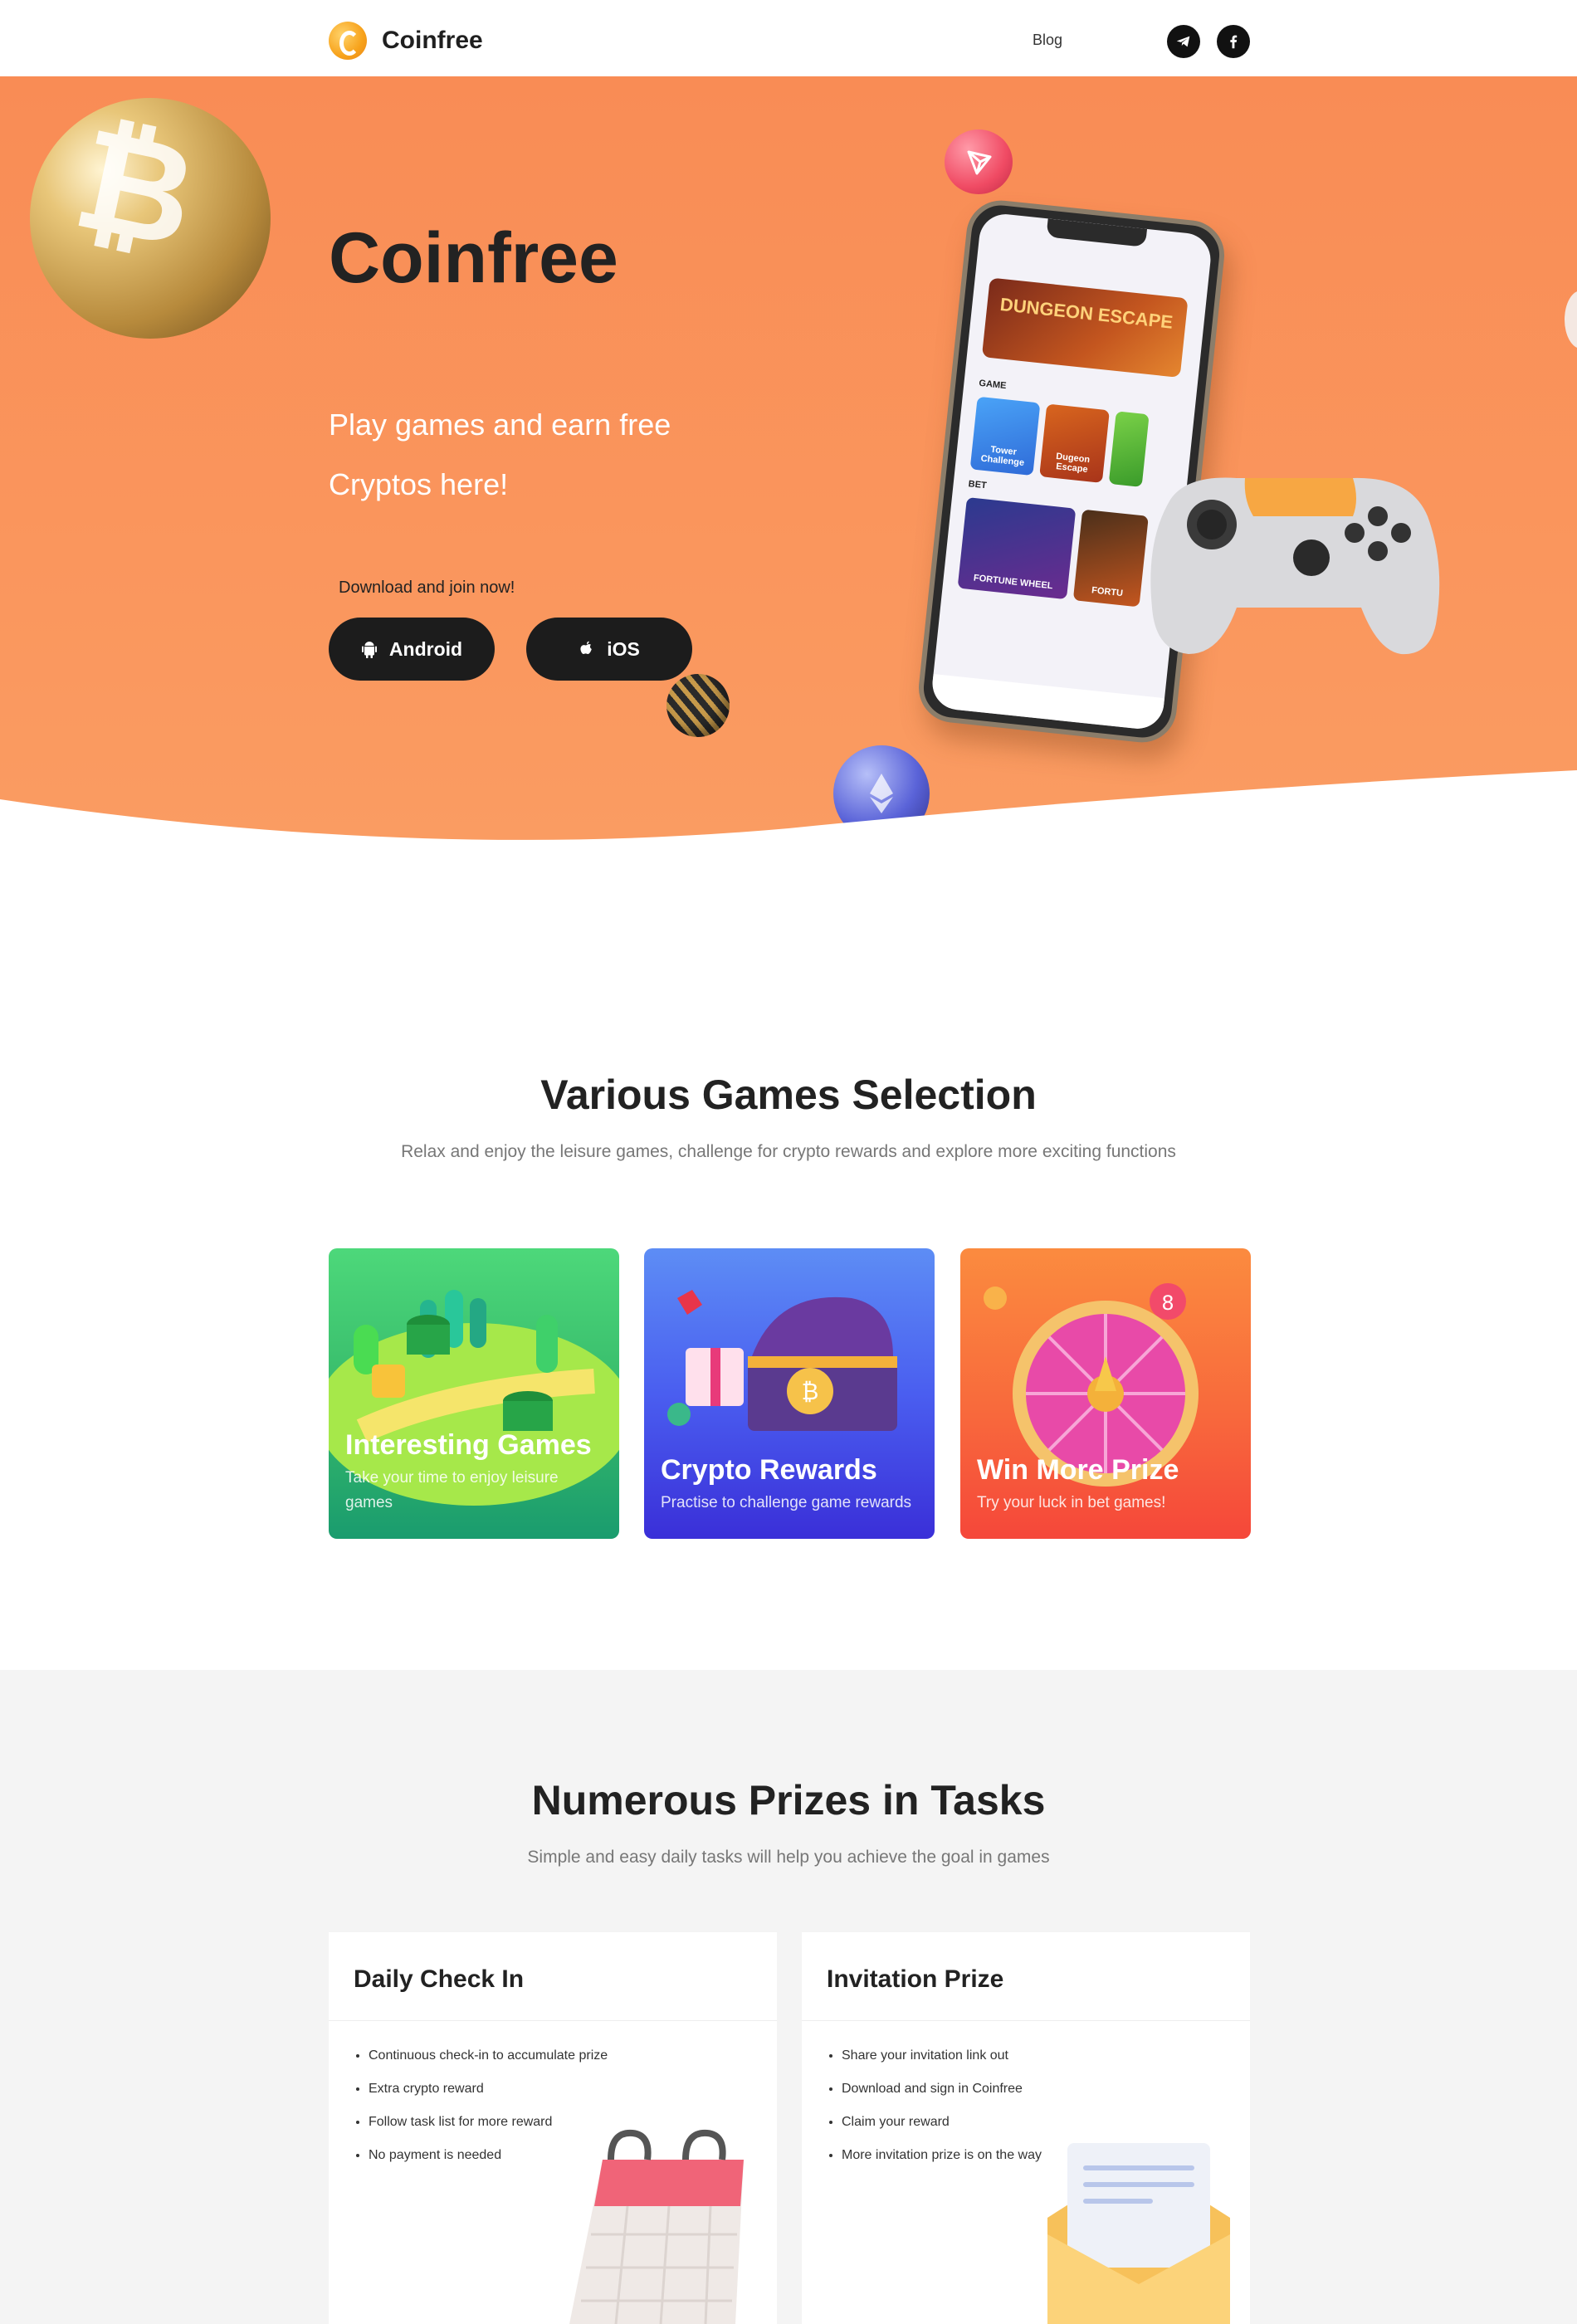 The width and height of the screenshot is (1577, 2324). Describe the element at coordinates (1295, 566) in the screenshot. I see `gamepad-illustration` at that location.